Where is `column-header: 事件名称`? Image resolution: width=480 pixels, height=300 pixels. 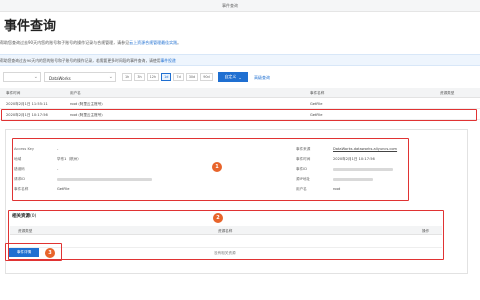 column-header: 事件名称 is located at coordinates (317, 93).